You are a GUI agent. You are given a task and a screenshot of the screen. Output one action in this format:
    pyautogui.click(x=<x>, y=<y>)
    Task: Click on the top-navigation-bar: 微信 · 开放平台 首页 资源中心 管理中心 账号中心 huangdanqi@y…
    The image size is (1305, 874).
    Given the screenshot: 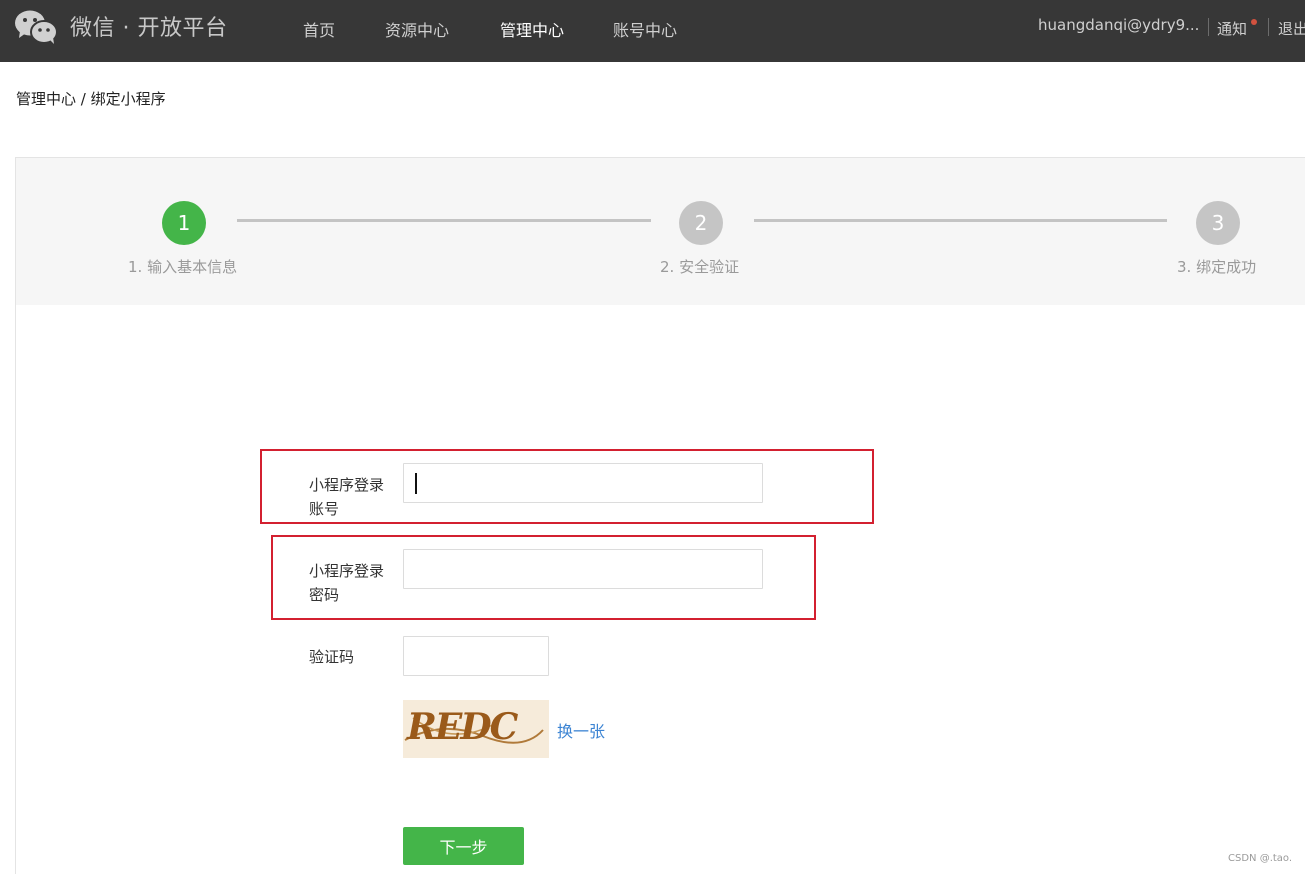 What is the action you would take?
    pyautogui.click(x=652, y=31)
    